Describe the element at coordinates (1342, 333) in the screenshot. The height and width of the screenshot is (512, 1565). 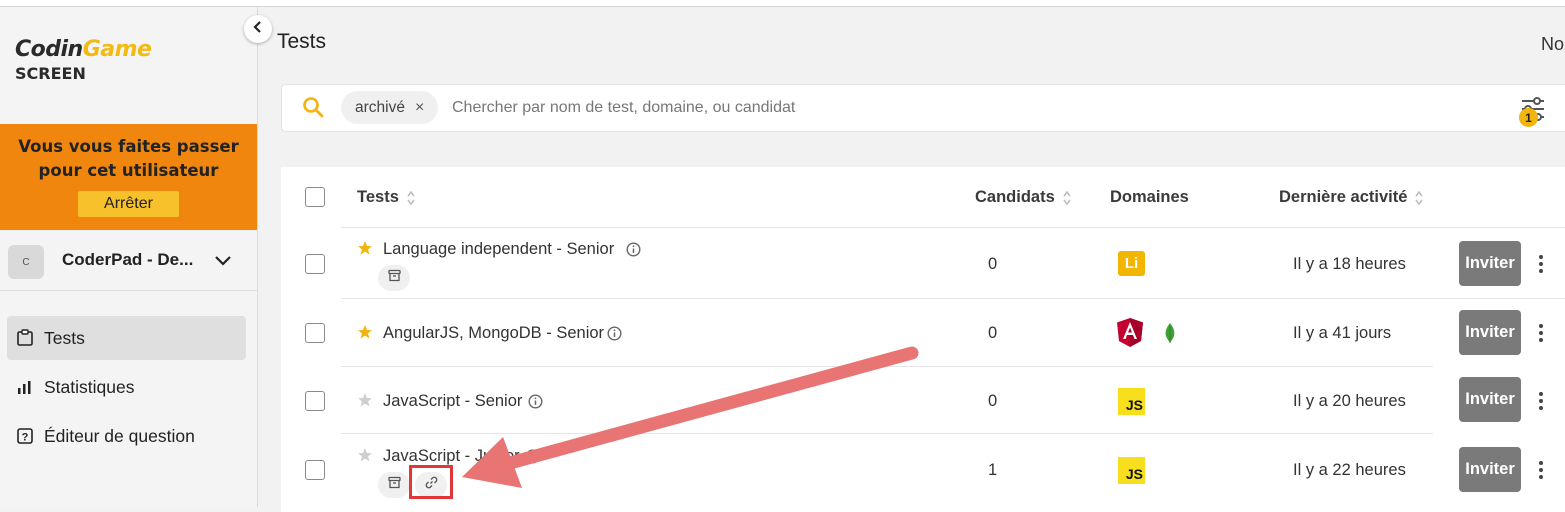
I see `last-activity: Il y a 41 jours` at that location.